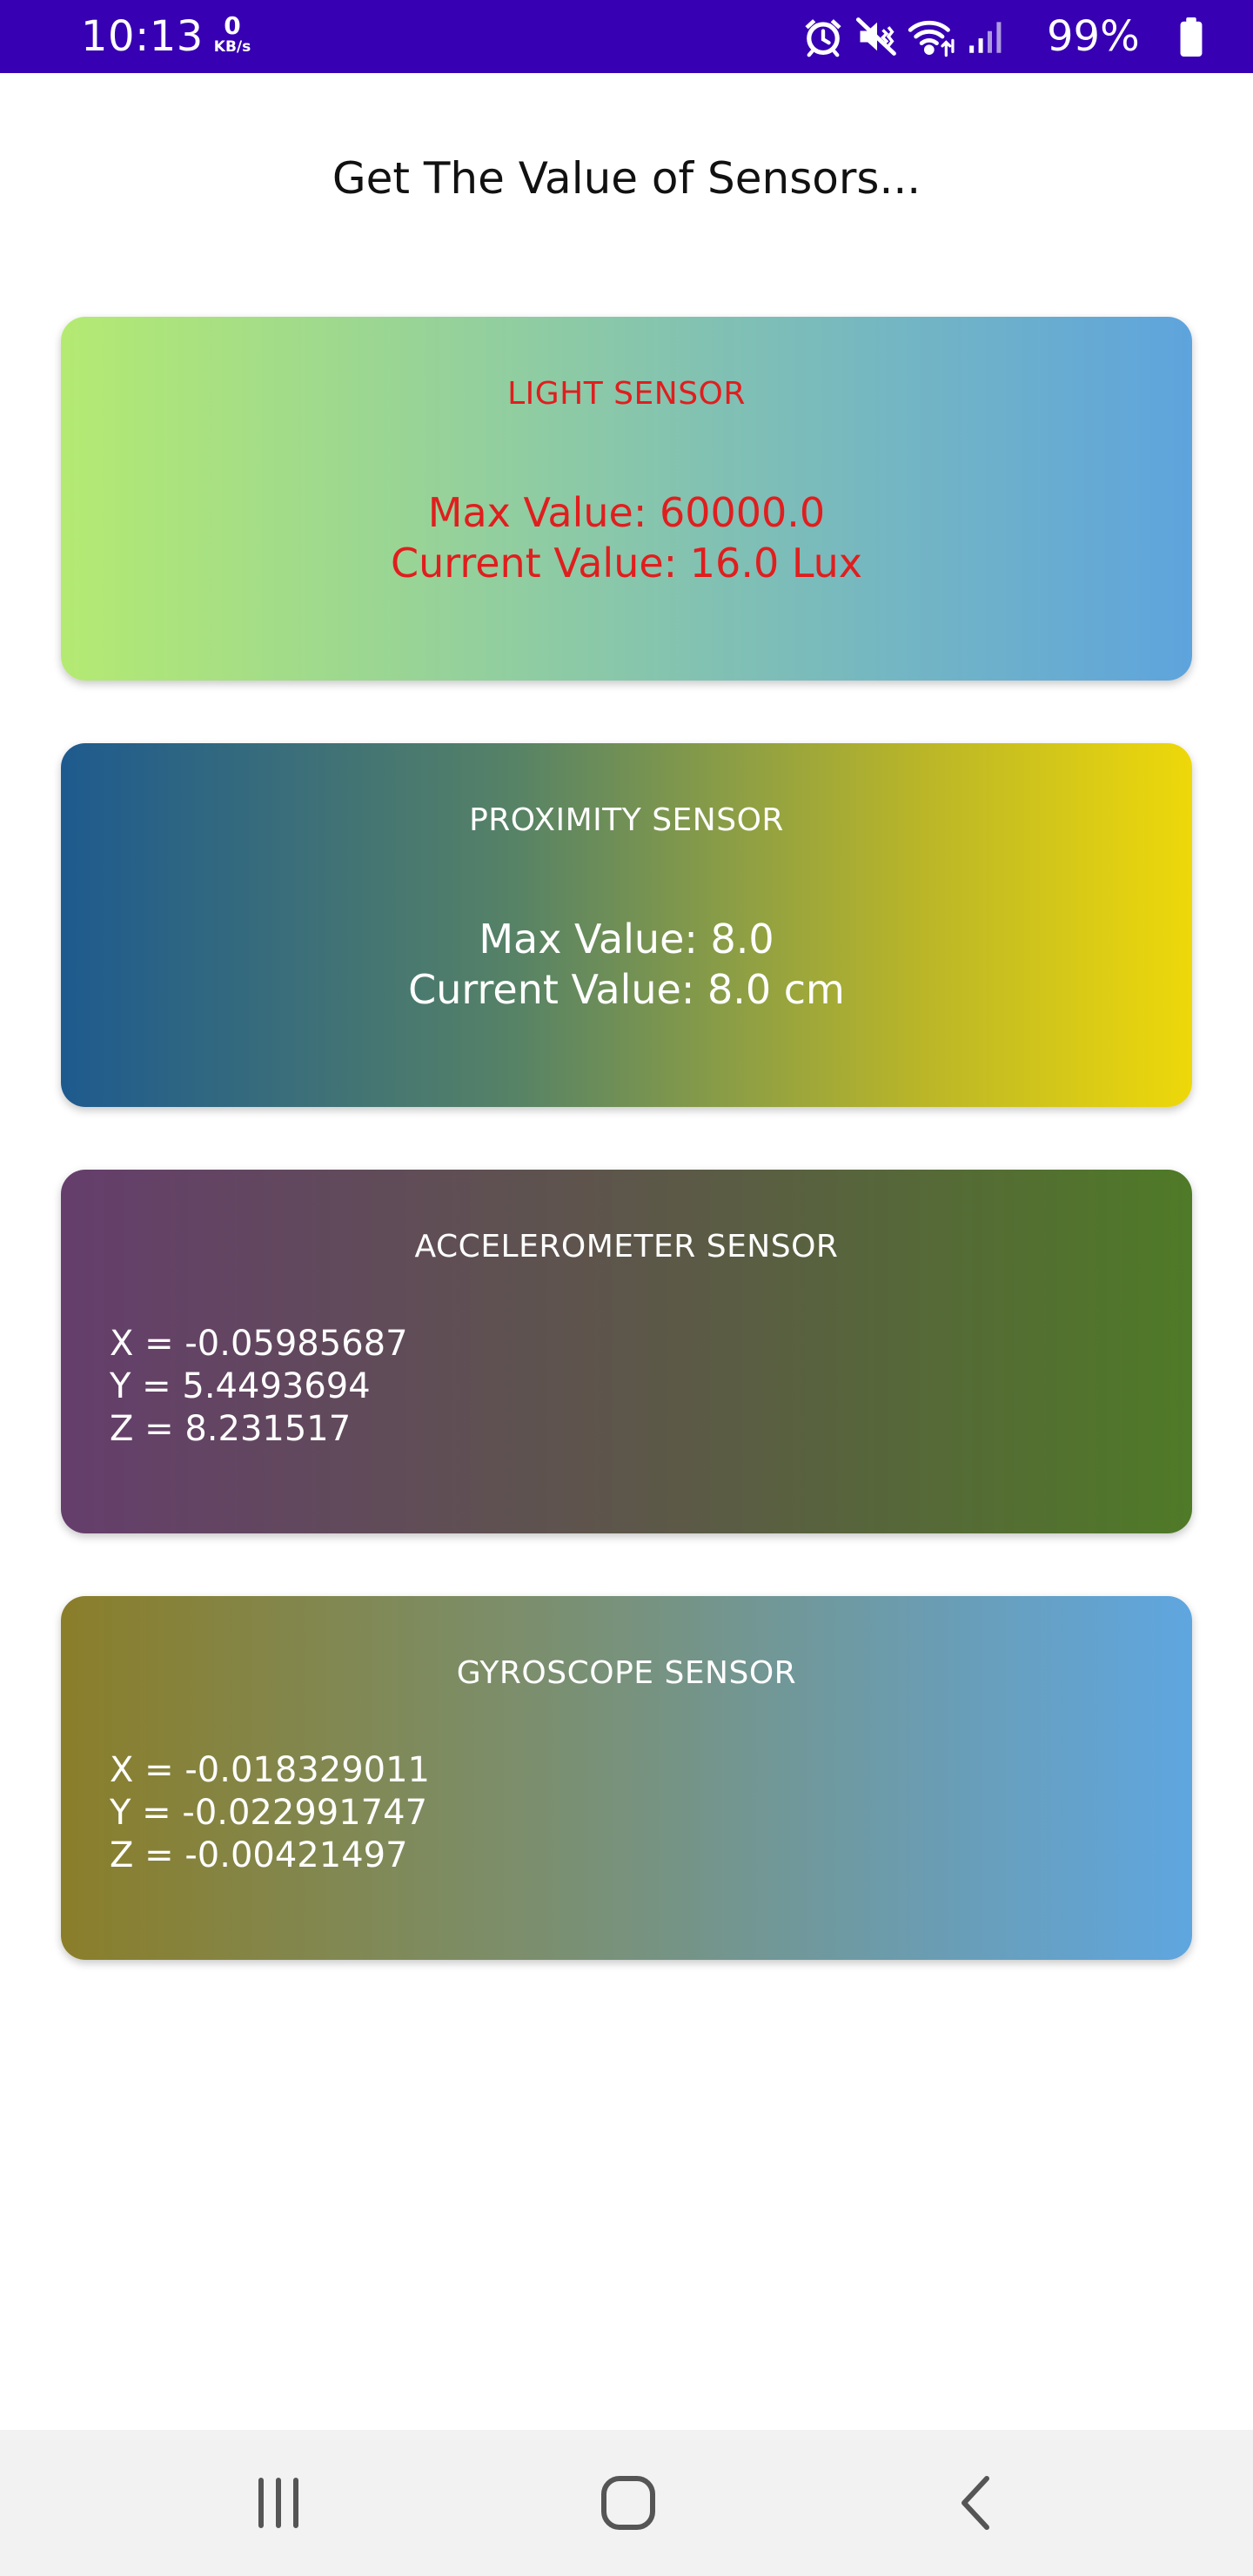  What do you see at coordinates (626, 990) in the screenshot?
I see `proximity-current-value: Current Value: 8.0 cm` at bounding box center [626, 990].